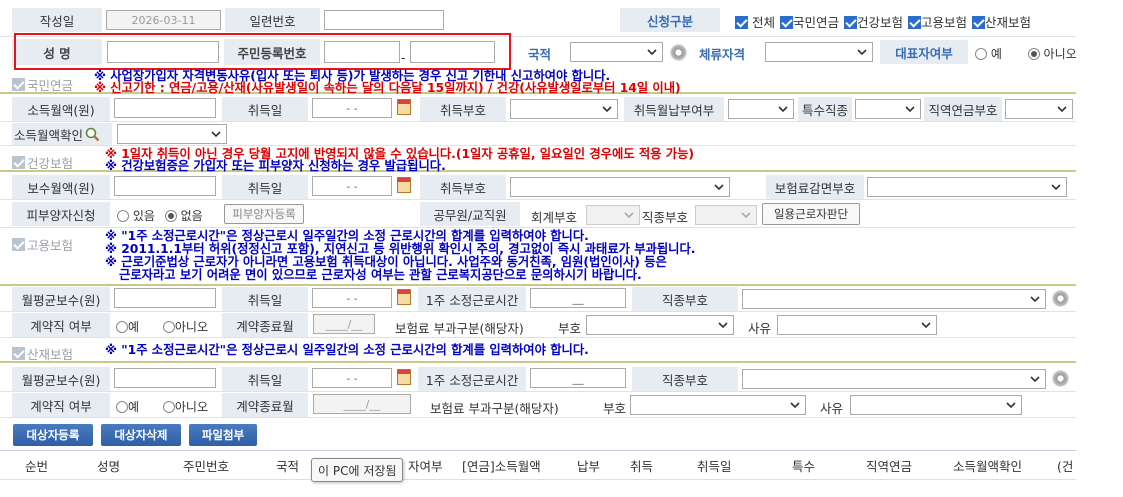 This screenshot has width=1123, height=497. What do you see at coordinates (53, 435) in the screenshot?
I see `register-target-button: 대상자등록` at bounding box center [53, 435].